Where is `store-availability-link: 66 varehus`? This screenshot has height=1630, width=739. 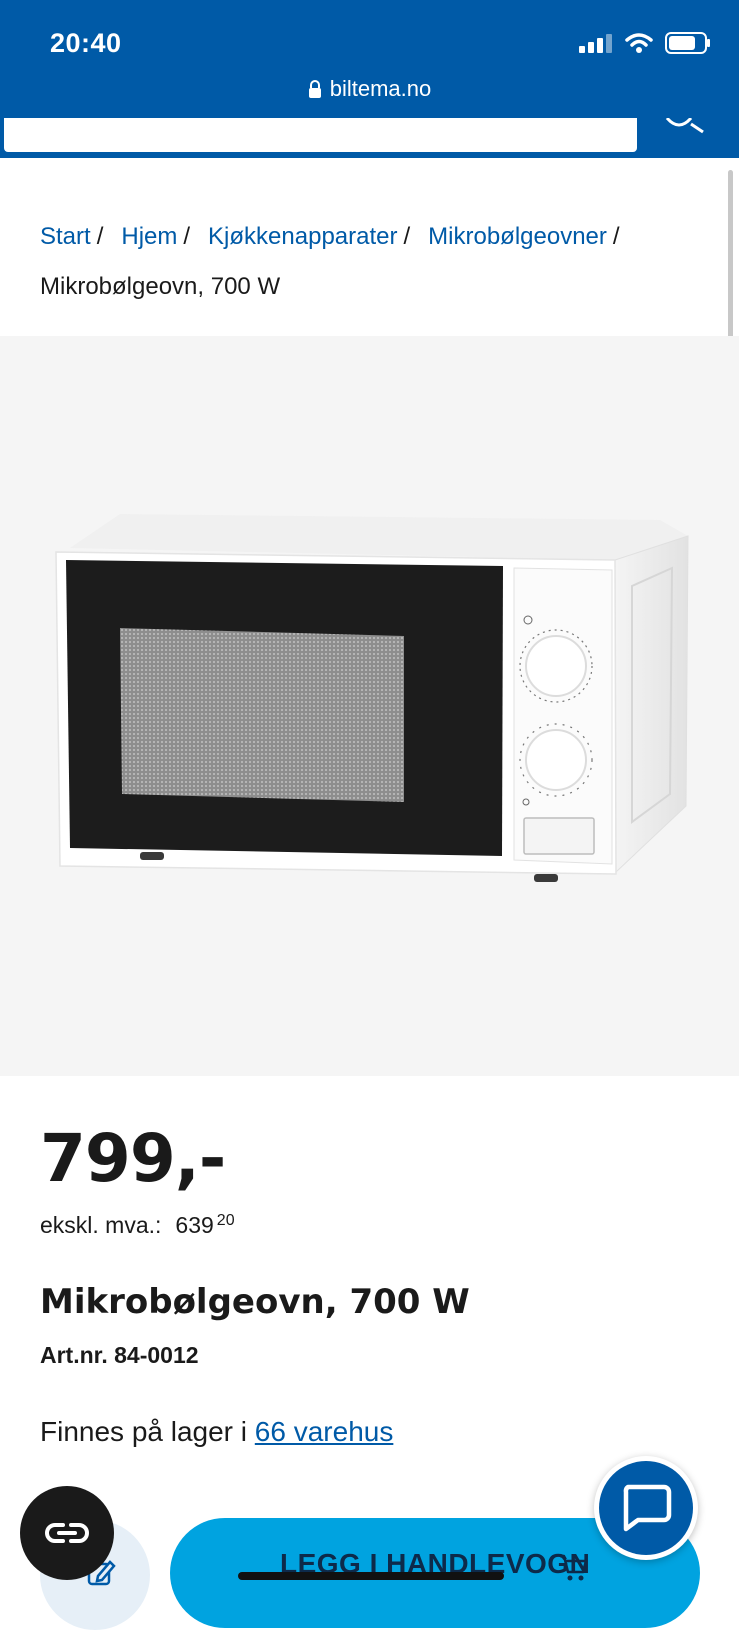 store-availability-link: 66 varehus is located at coordinates (324, 1431).